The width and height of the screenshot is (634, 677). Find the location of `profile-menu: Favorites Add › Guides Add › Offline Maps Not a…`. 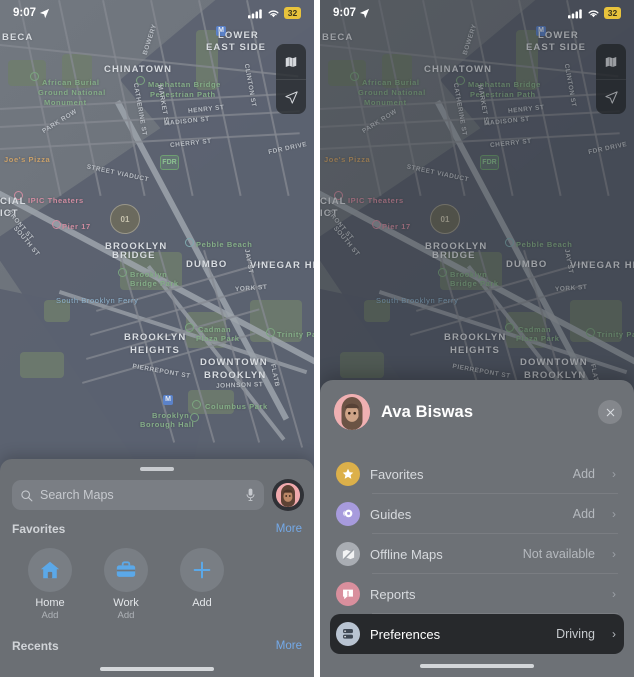

profile-menu: Favorites Add › Guides Add › Offline Maps Not a… is located at coordinates (477, 554).